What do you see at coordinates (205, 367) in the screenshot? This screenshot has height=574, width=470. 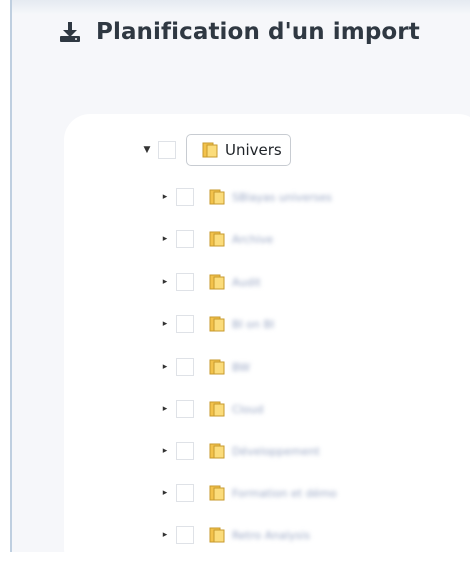 I see `tree-child-node: ▸ BW` at bounding box center [205, 367].